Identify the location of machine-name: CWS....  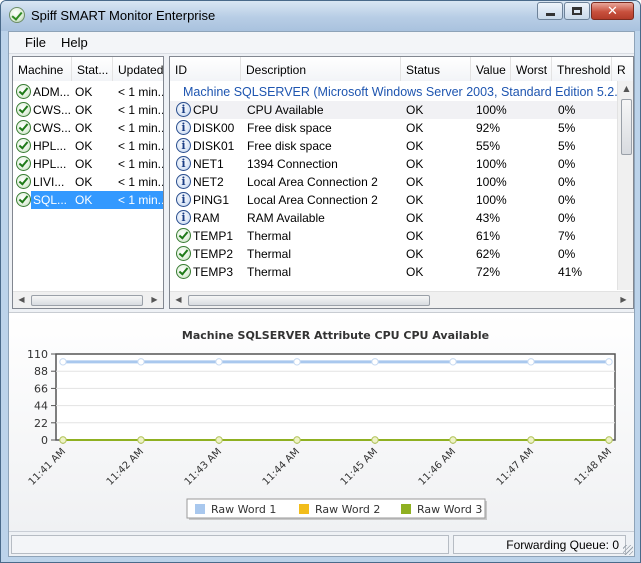
(52, 128).